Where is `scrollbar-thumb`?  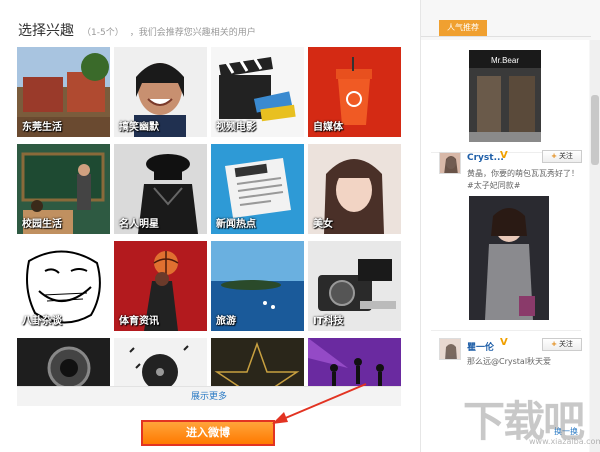 scrollbar-thumb is located at coordinates (595, 130).